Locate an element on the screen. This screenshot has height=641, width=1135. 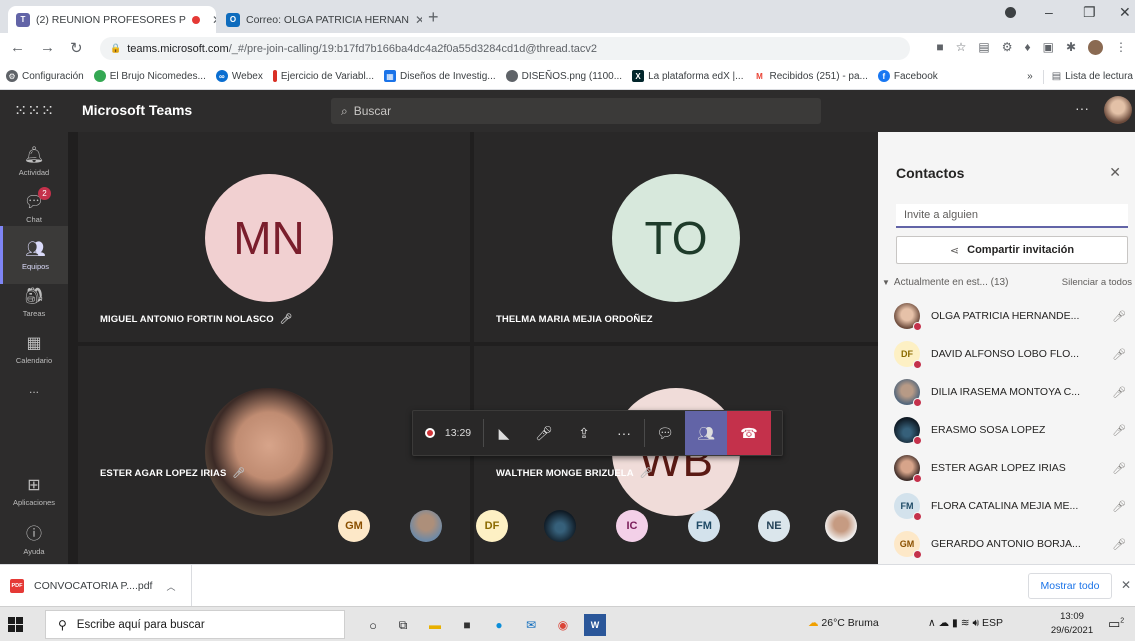
tab-outlook-mail: O Correo: OLGA PATRICIA HERNAN ✕ is located at coordinates (320, 19).